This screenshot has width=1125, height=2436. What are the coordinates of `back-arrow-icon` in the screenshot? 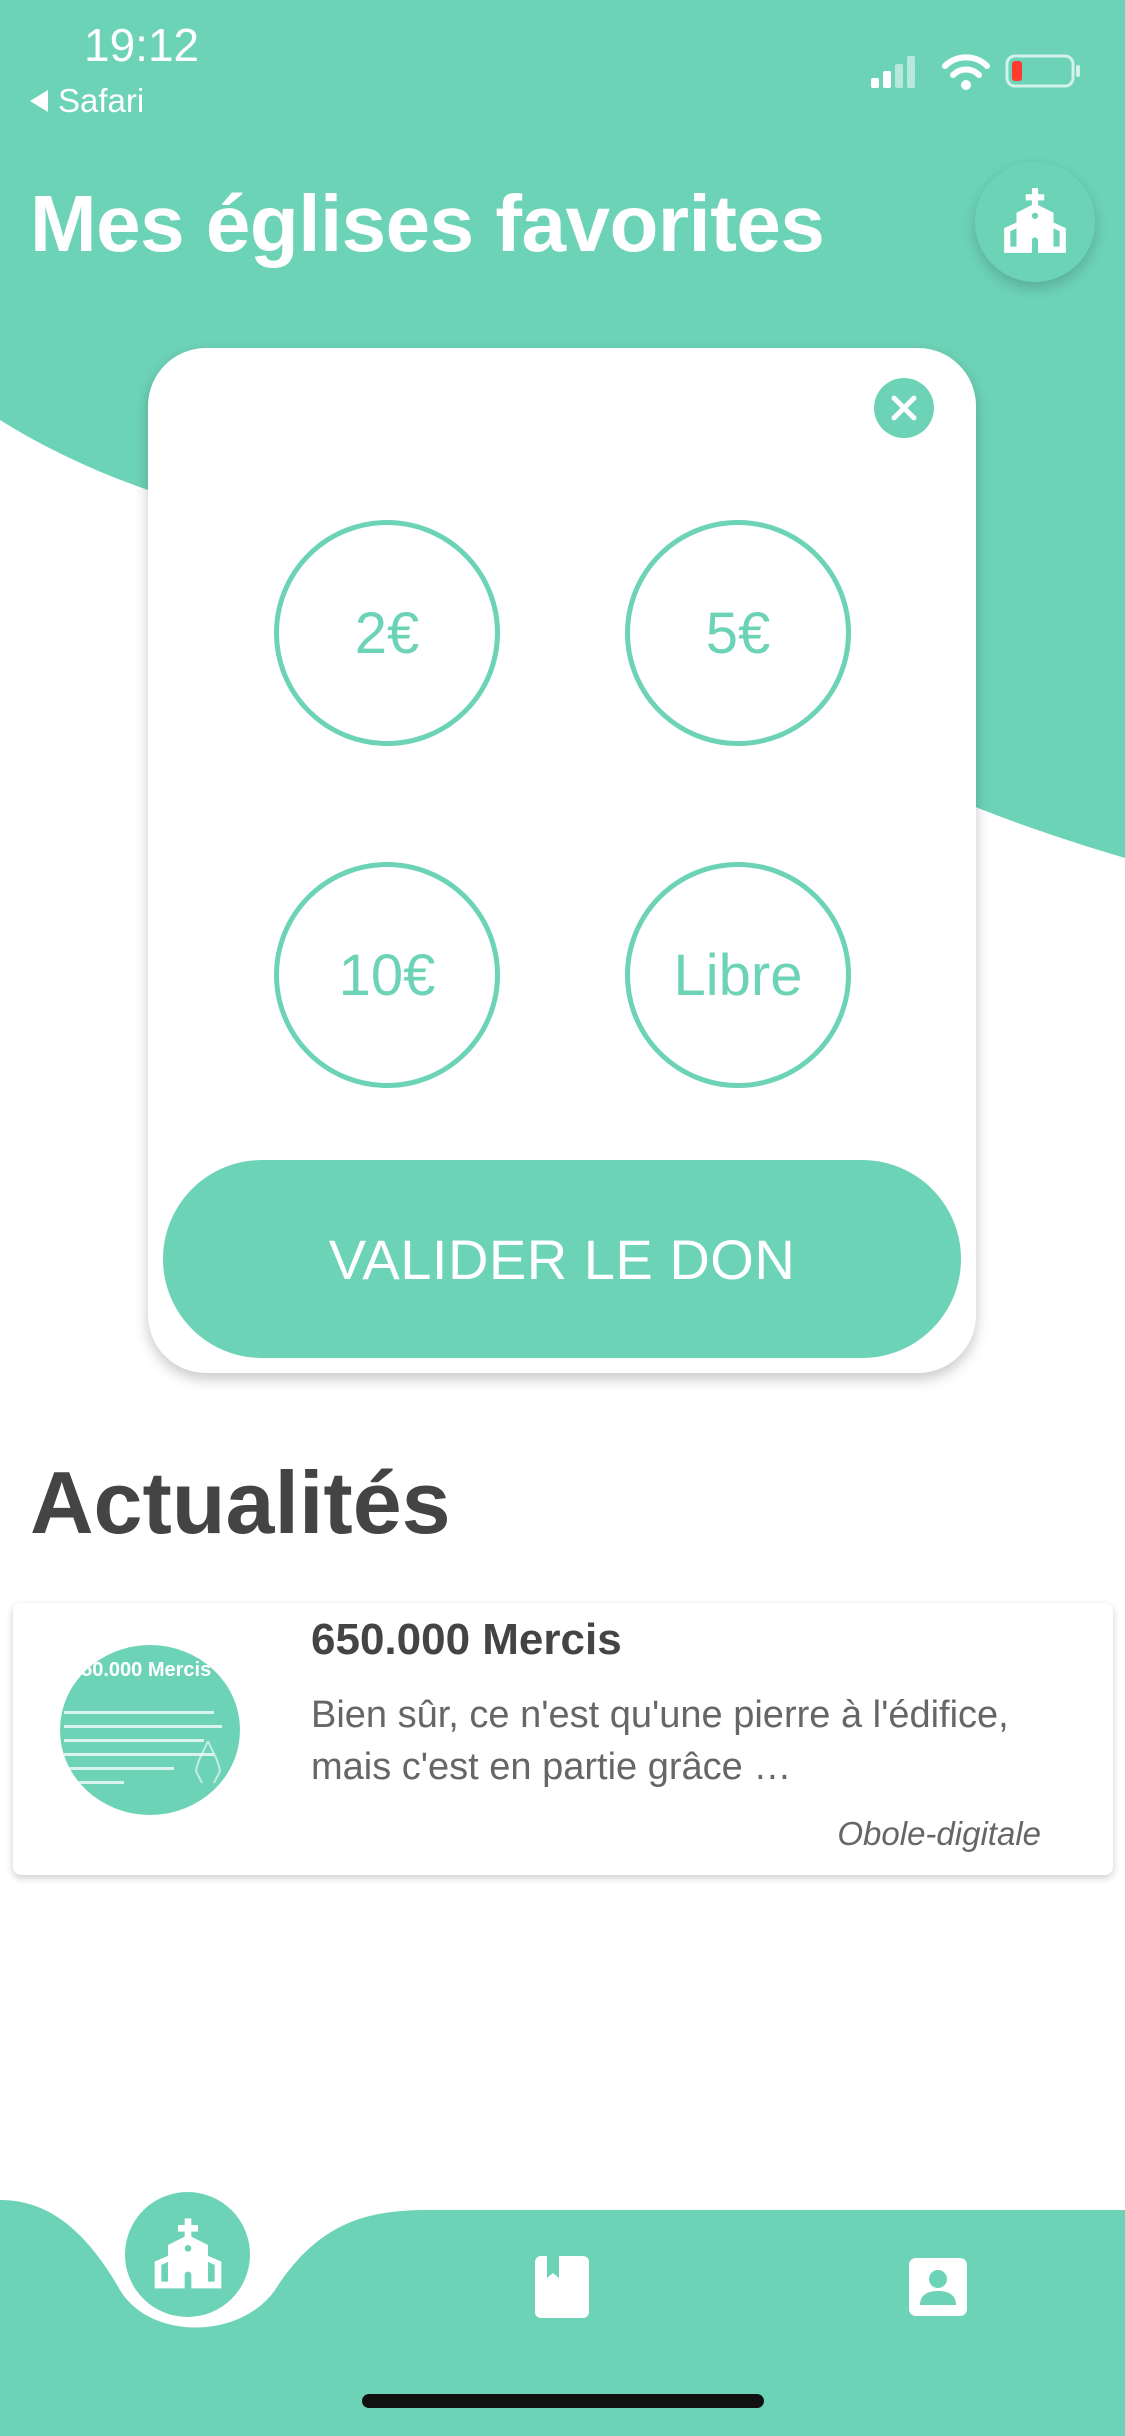 It's located at (39, 101).